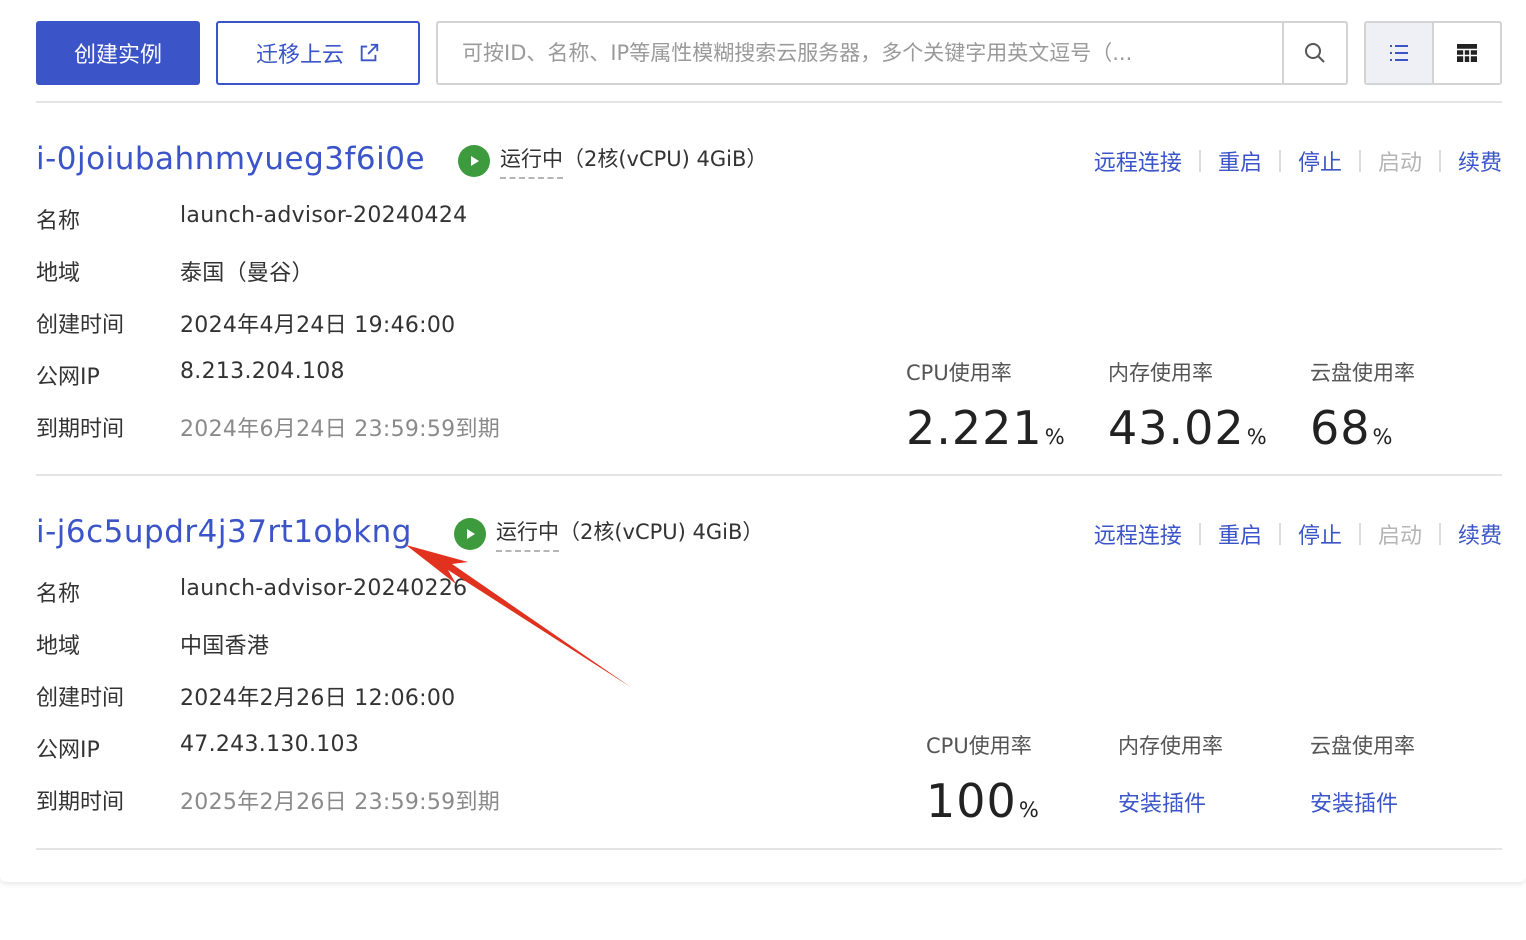 This screenshot has height=940, width=1526. I want to click on metric-value-wrap: 100%, so click(982, 801).